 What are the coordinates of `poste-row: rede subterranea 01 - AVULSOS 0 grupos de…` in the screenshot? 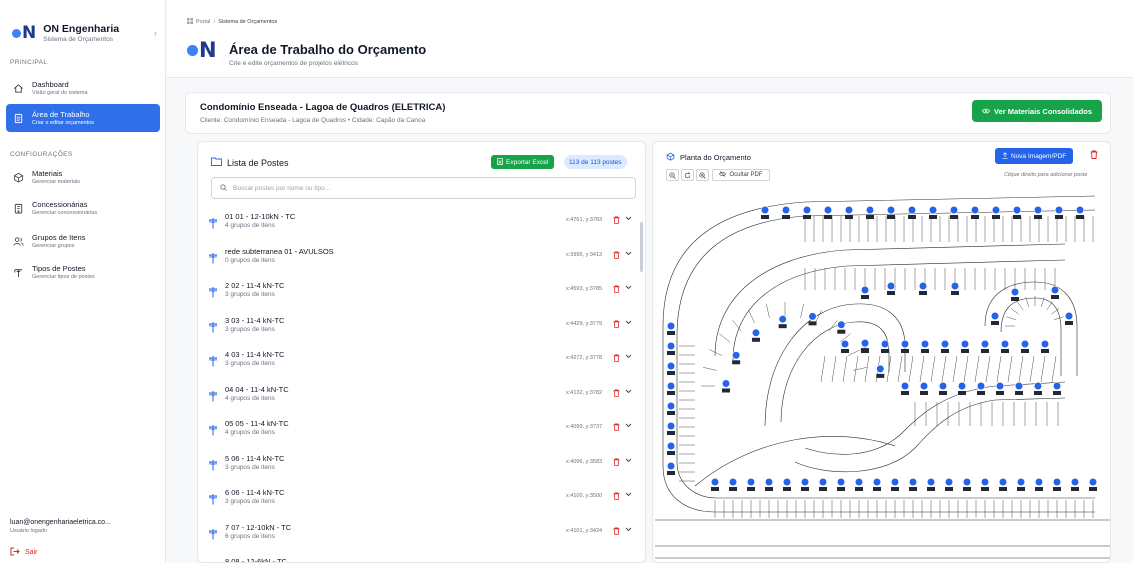 It's located at (418, 258).